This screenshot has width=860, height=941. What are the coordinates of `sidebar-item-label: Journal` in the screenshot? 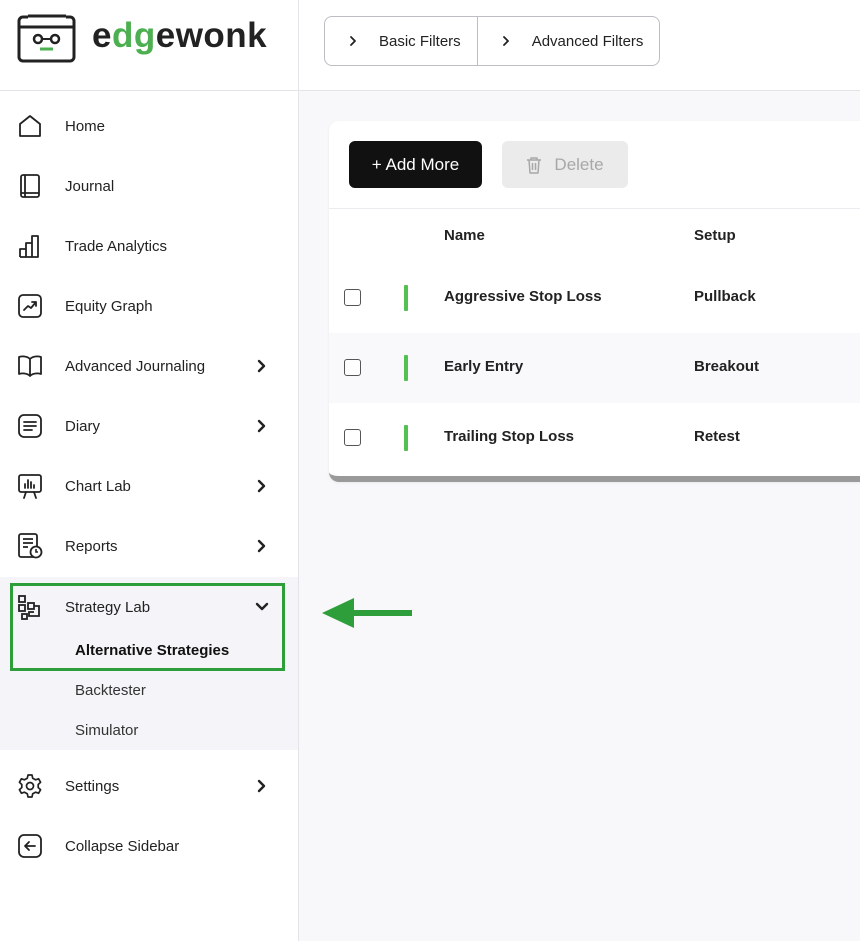 It's located at (90, 186).